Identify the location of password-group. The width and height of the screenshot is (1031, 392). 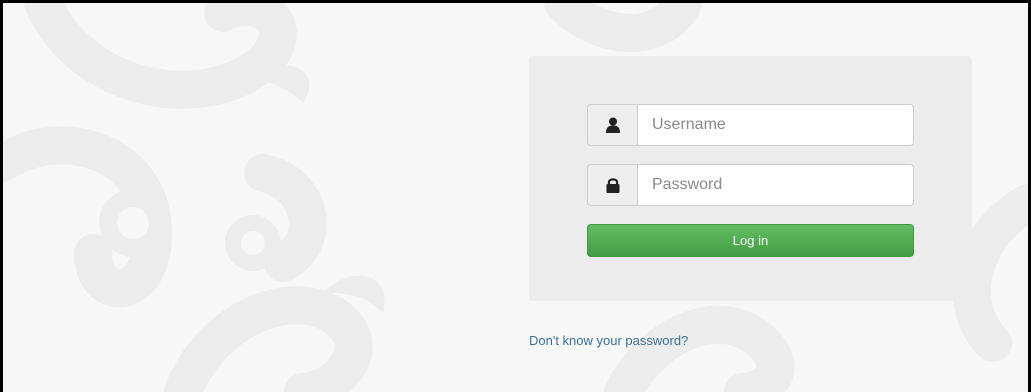
(750, 185).